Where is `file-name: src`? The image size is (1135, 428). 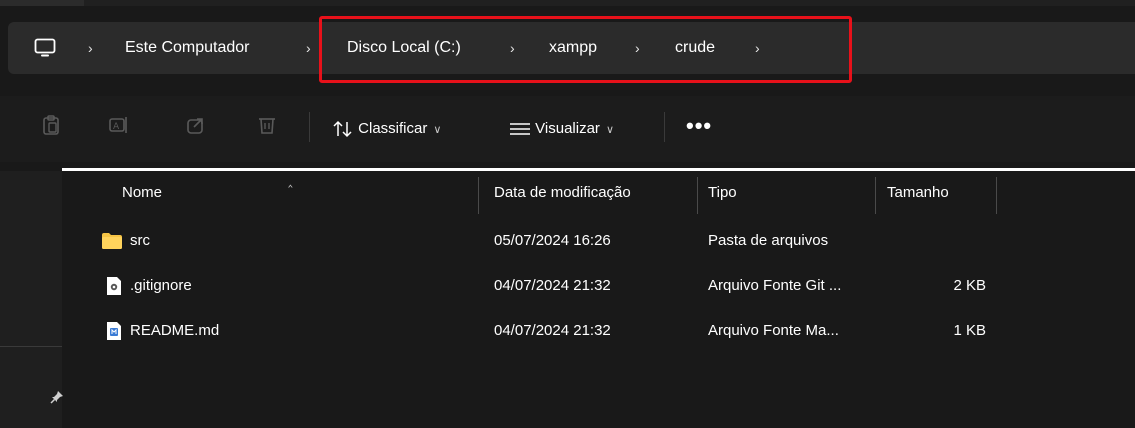 file-name: src is located at coordinates (140, 240).